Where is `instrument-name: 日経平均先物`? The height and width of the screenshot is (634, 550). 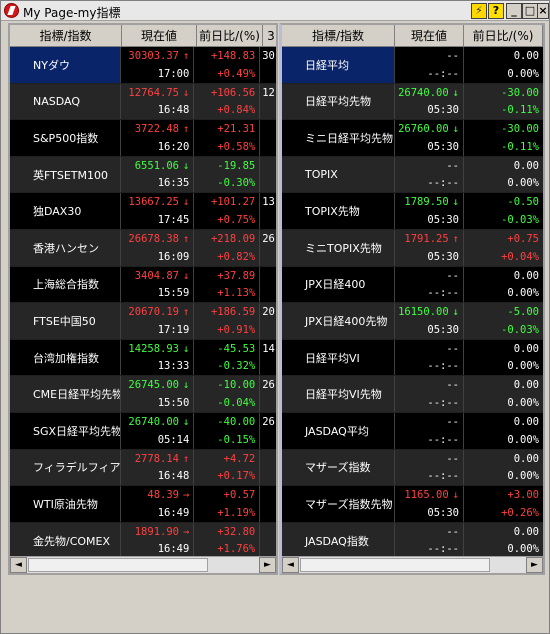
instrument-name: 日経平均先物 is located at coordinates (338, 101).